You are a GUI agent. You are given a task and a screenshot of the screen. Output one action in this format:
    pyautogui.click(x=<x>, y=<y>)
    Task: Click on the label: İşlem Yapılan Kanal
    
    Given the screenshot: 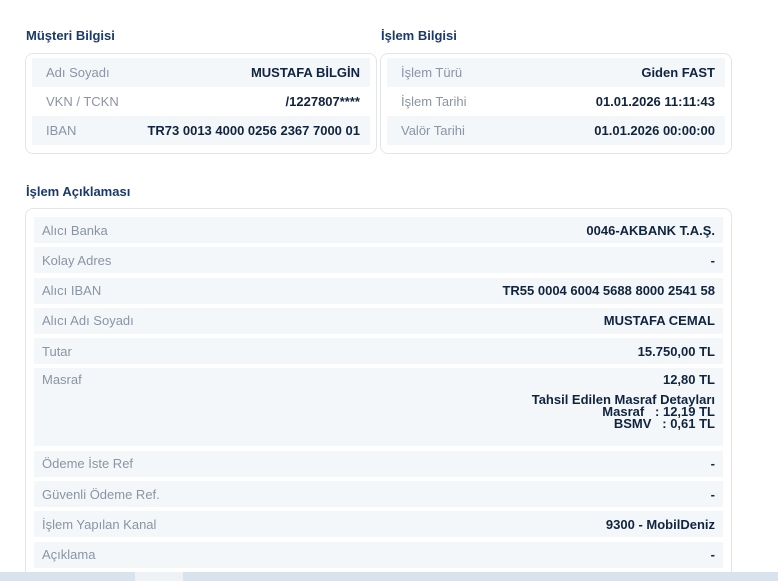 What is the action you would take?
    pyautogui.click(x=99, y=524)
    